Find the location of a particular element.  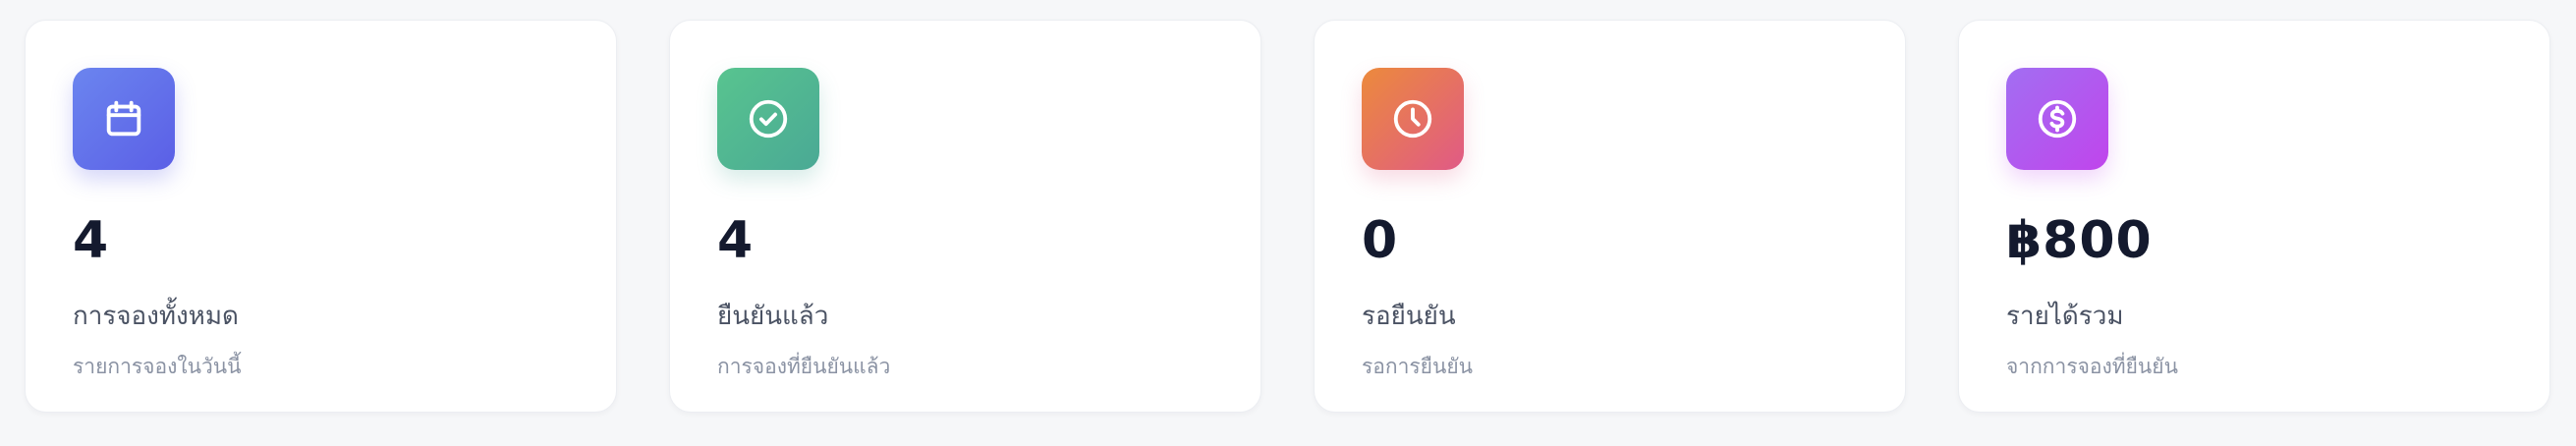

stat-subtitle: การจองที่ยืนยันแล้ว is located at coordinates (804, 366).